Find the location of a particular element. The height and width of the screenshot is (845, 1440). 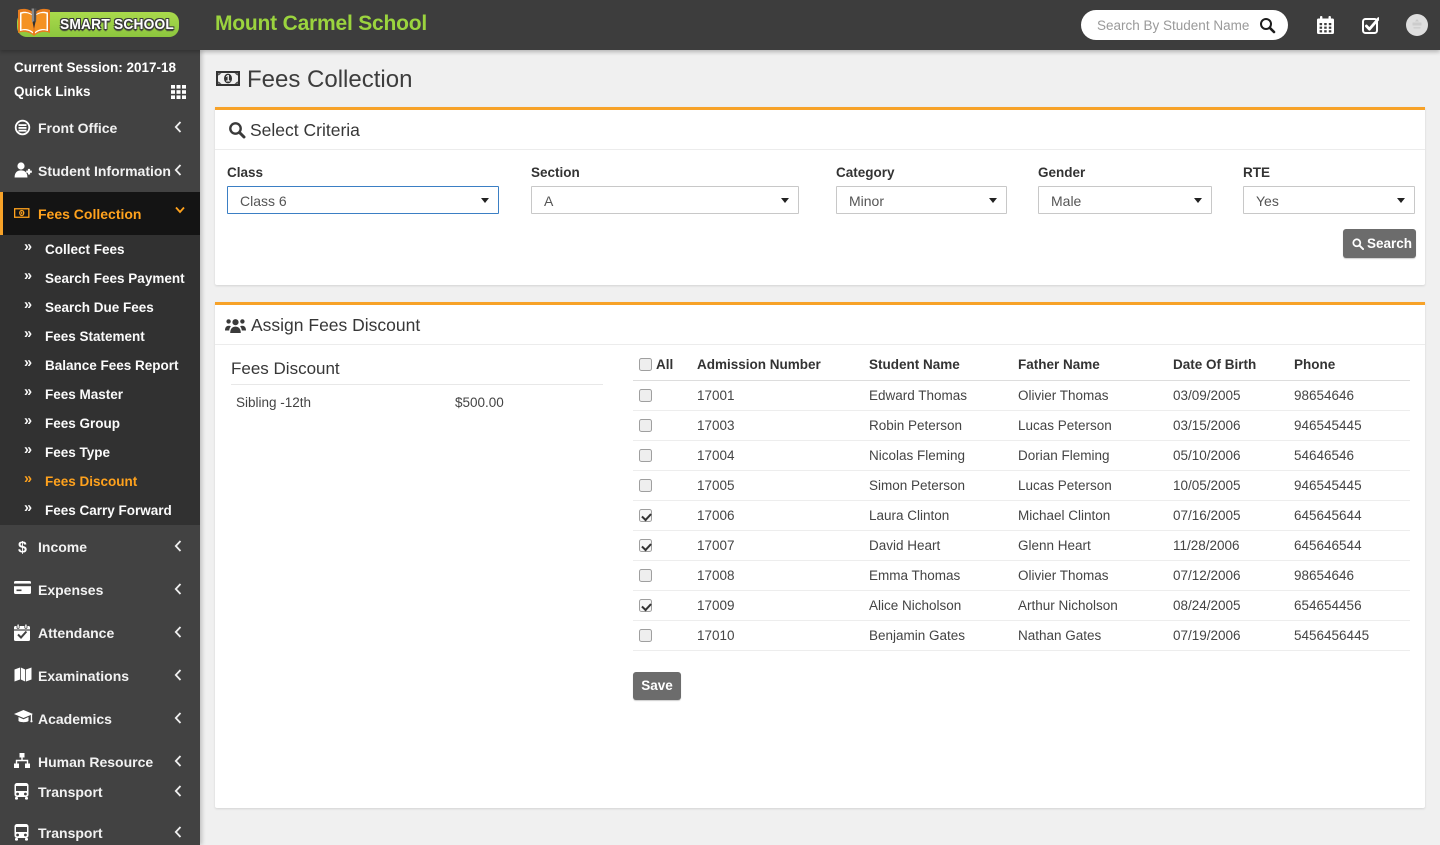

svg-text: 0 is located at coordinates (21, 213).